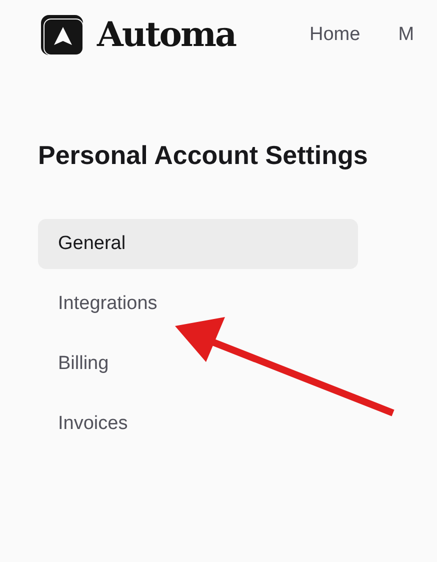  Describe the element at coordinates (166, 35) in the screenshot. I see `brand-name: Automa` at that location.